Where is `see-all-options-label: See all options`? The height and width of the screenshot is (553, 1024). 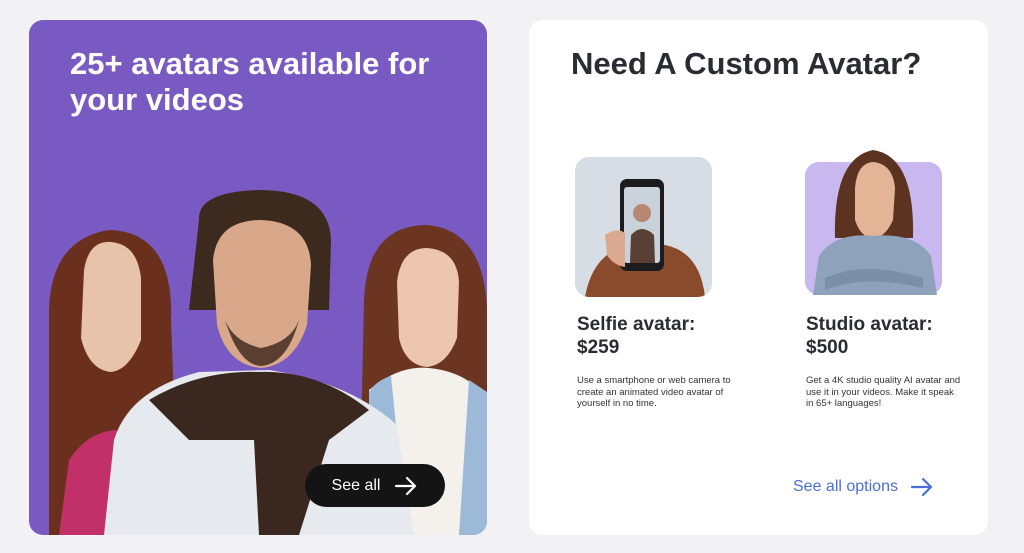
see-all-options-label: See all options is located at coordinates (845, 486).